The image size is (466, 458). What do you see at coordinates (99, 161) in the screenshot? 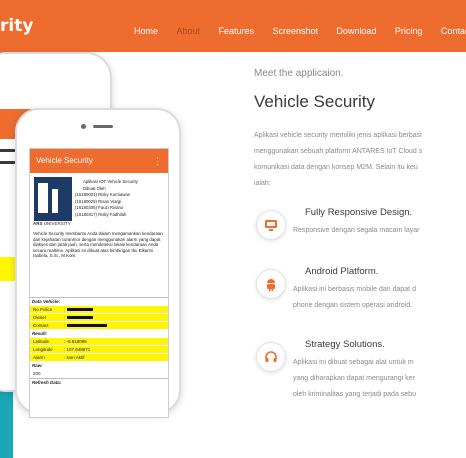
I see `app-bar: Vehicle Security ⋮` at bounding box center [99, 161].